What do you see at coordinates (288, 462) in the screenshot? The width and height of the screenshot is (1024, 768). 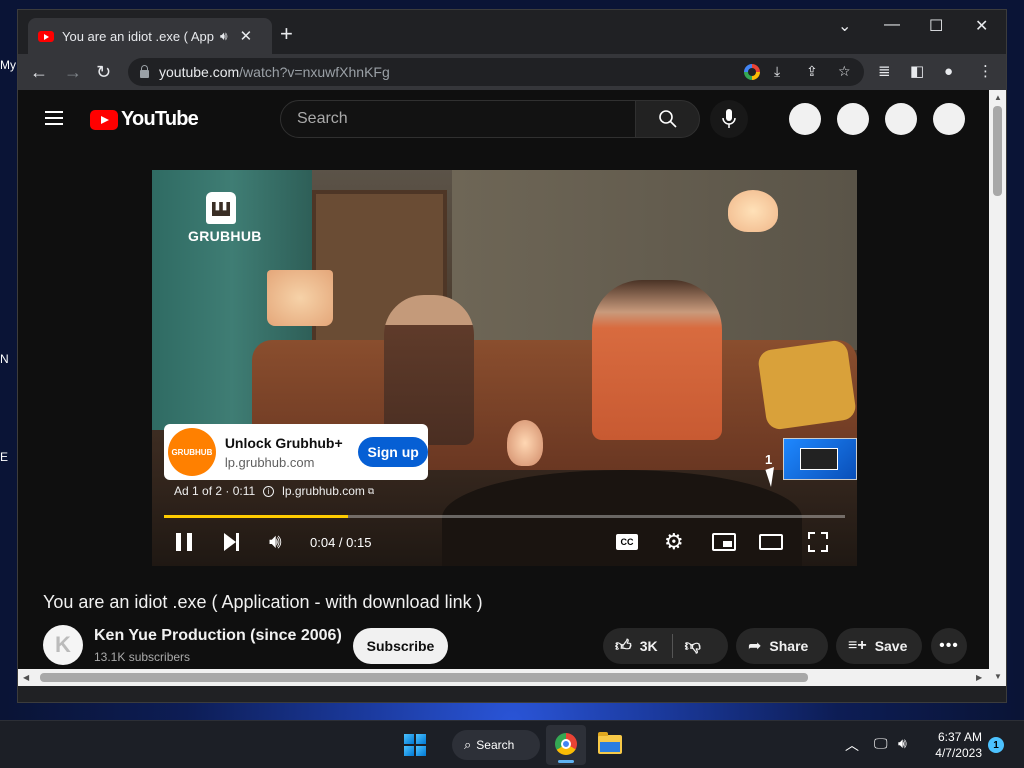 I see `ad-domain: lp.grubhub.com` at bounding box center [288, 462].